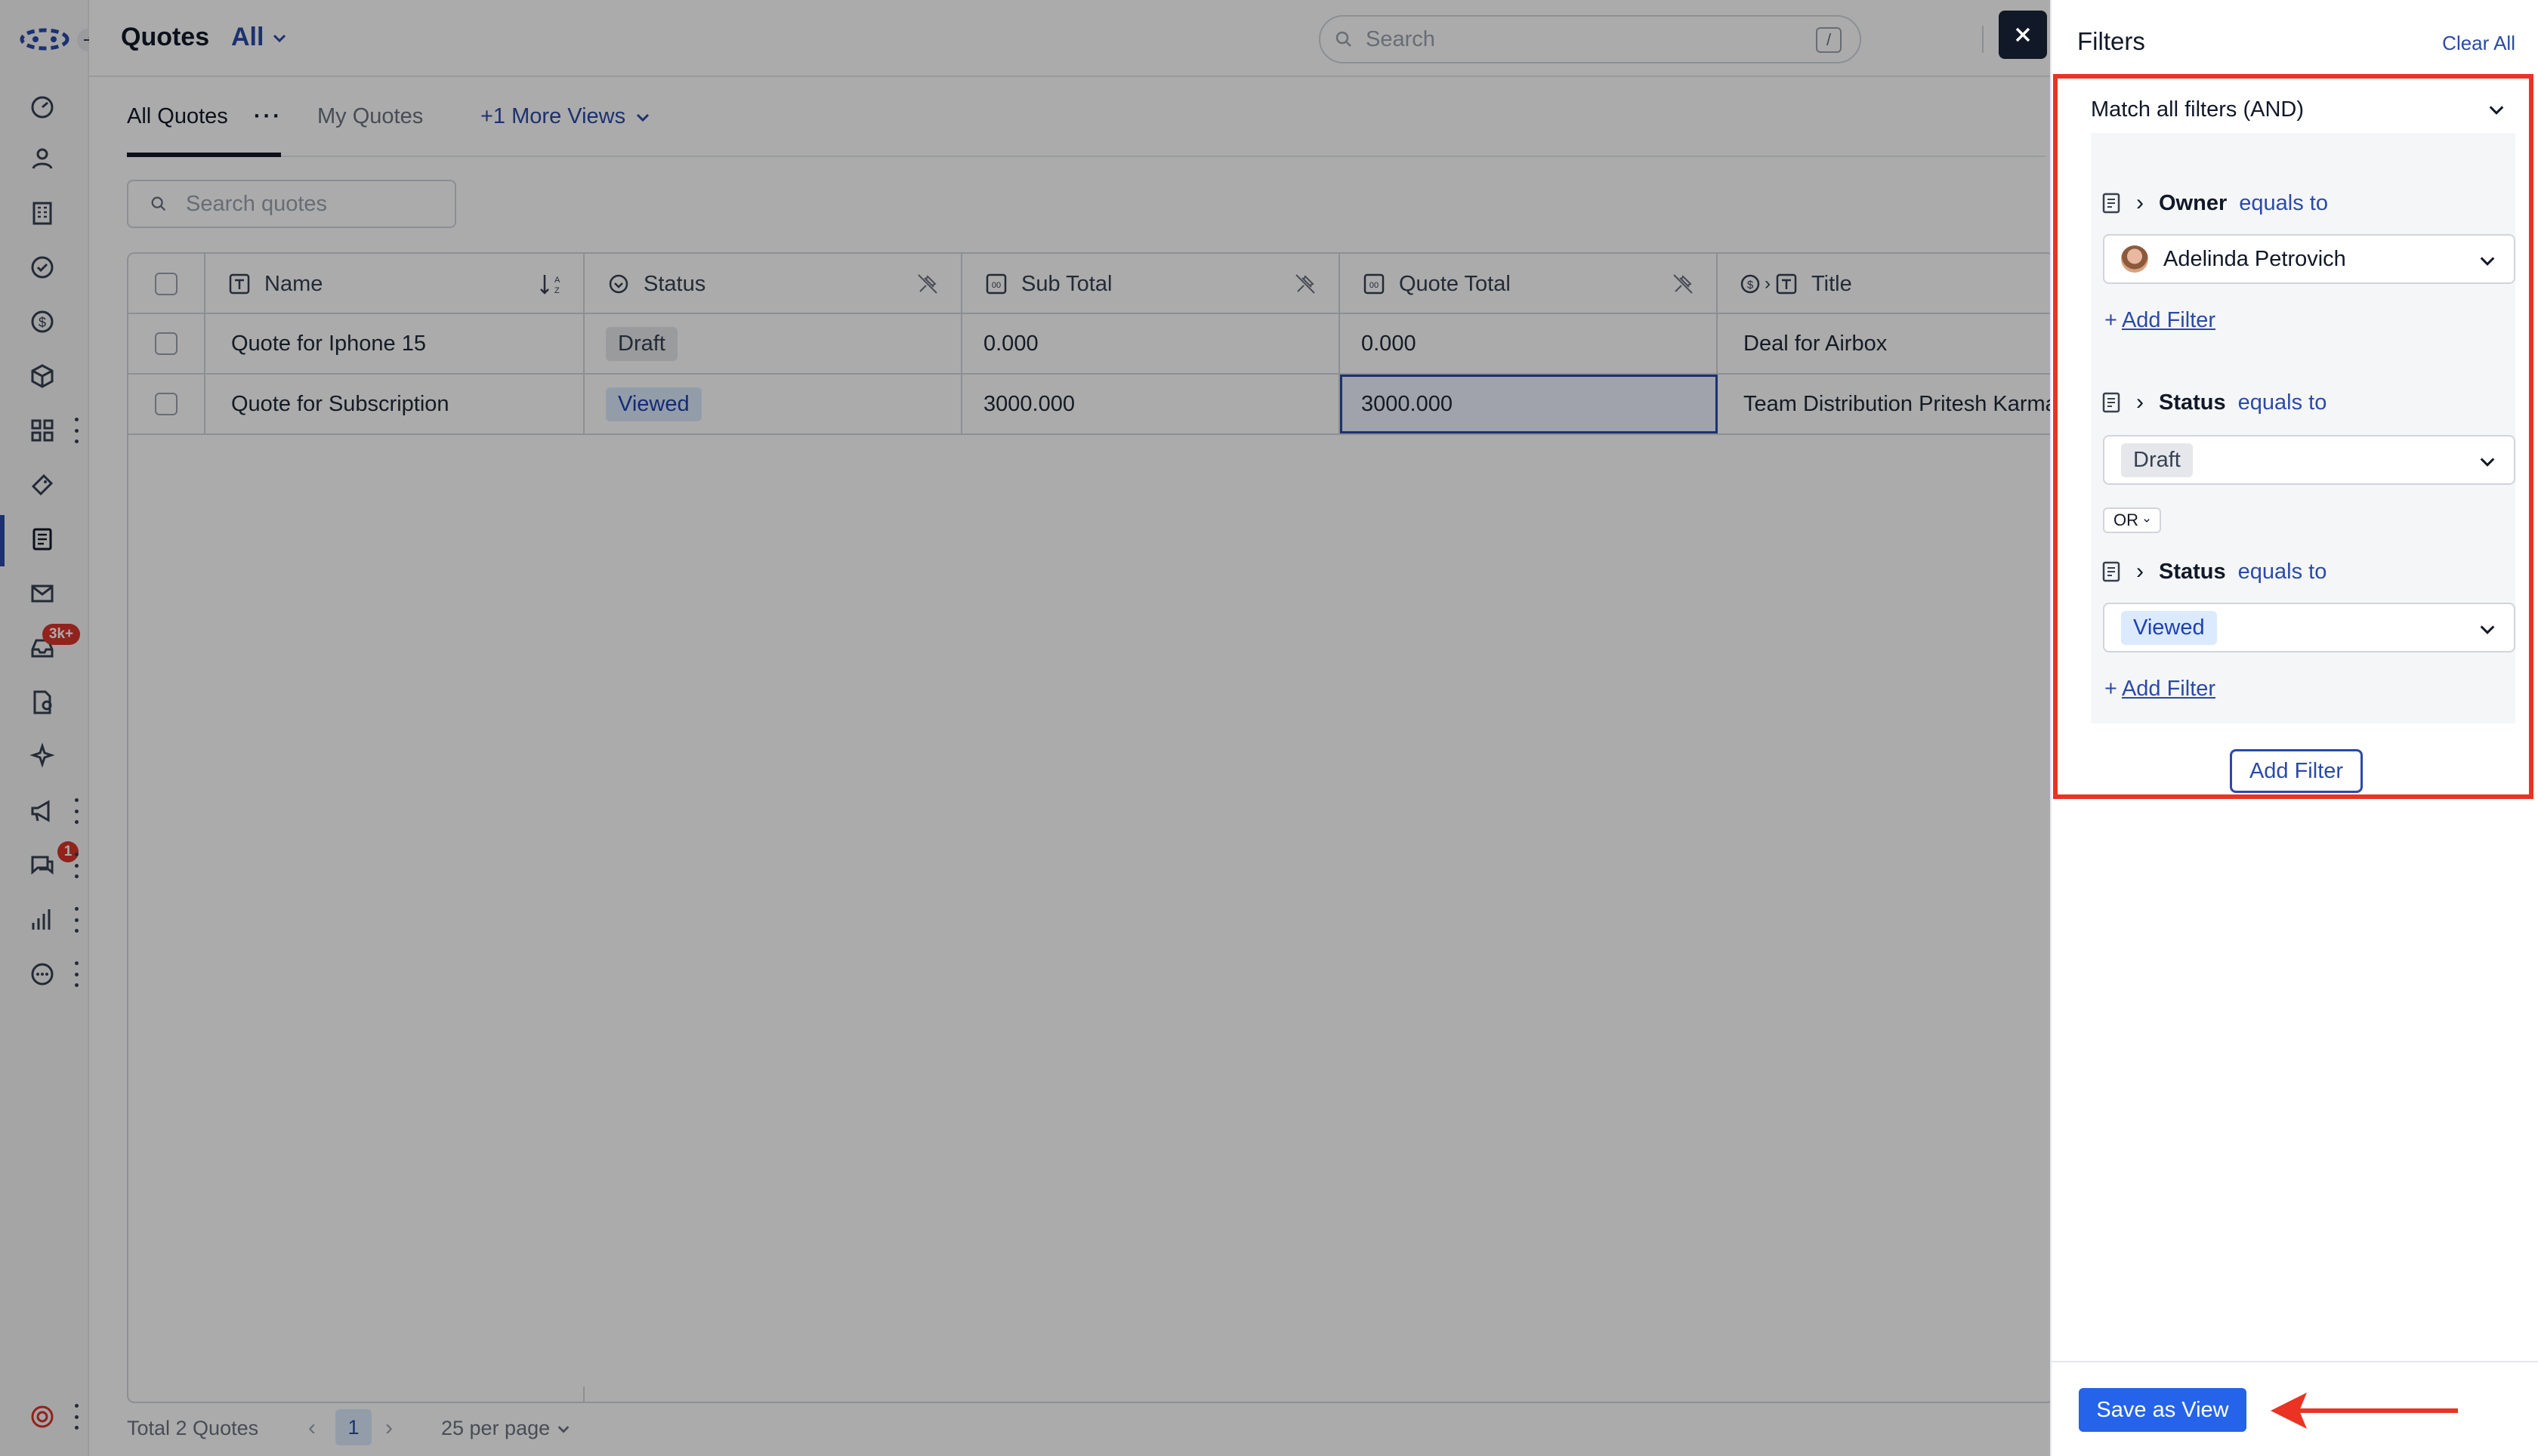 This screenshot has width=2538, height=1456. I want to click on clear-all-link: Clear All, so click(2478, 43).